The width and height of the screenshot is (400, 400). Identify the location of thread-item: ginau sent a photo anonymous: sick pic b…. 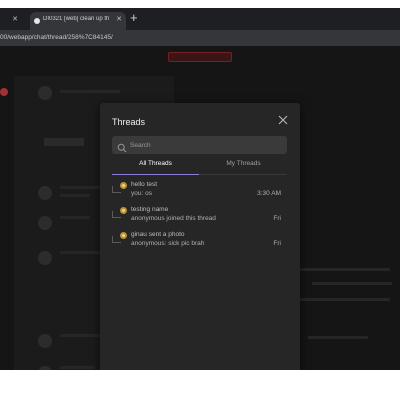
(199, 241).